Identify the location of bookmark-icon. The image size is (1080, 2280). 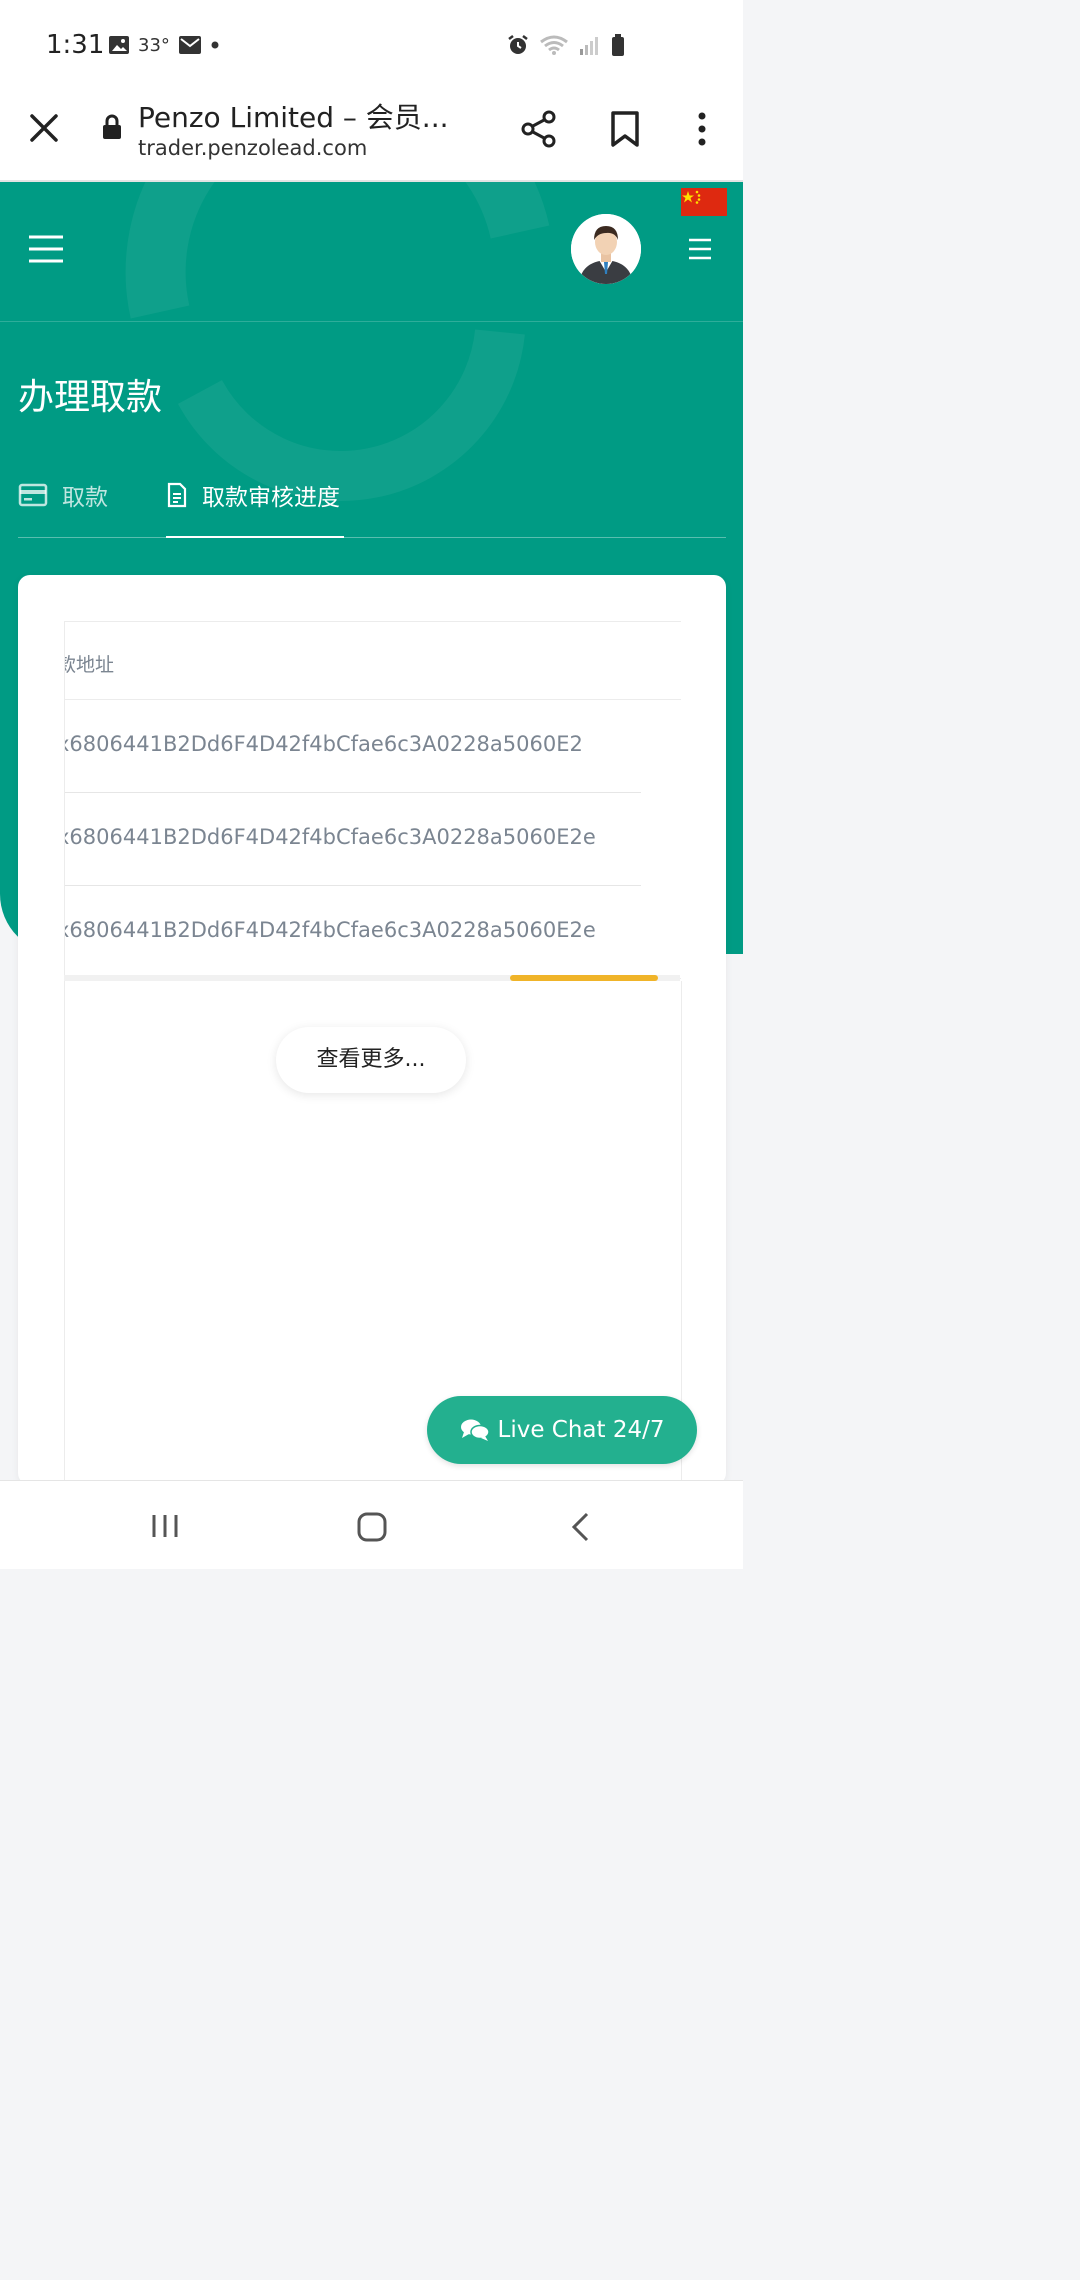
(625, 129).